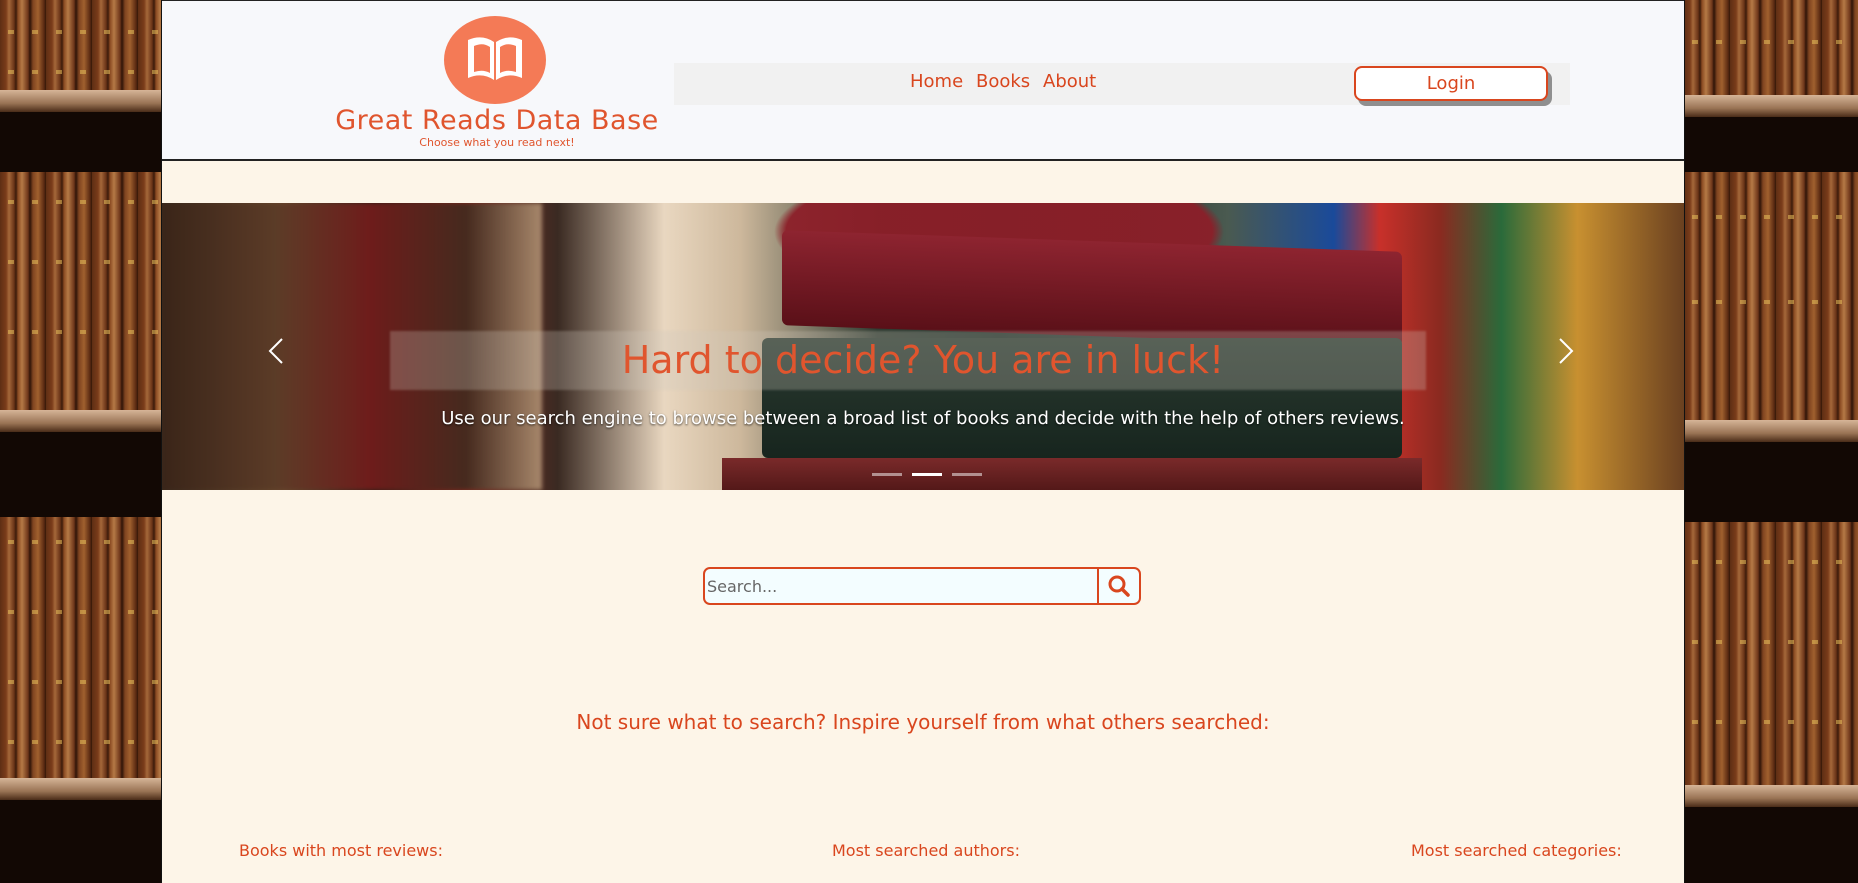  What do you see at coordinates (497, 142) in the screenshot?
I see `brand-tagline: Choose what you read next!` at bounding box center [497, 142].